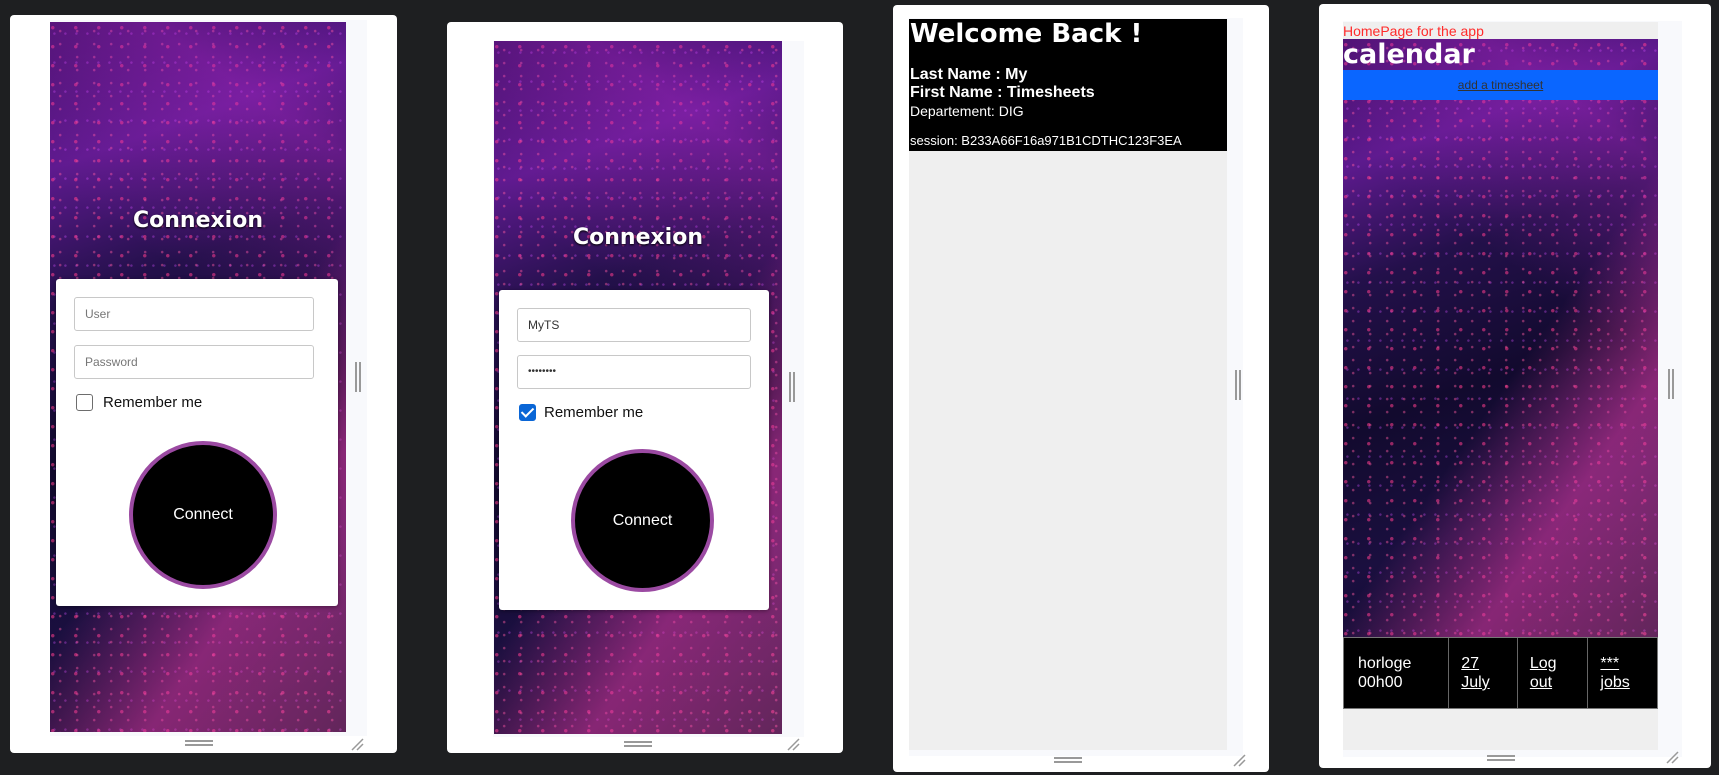 This screenshot has width=1719, height=775. I want to click on jobs-link: *** jobs, so click(1622, 673).